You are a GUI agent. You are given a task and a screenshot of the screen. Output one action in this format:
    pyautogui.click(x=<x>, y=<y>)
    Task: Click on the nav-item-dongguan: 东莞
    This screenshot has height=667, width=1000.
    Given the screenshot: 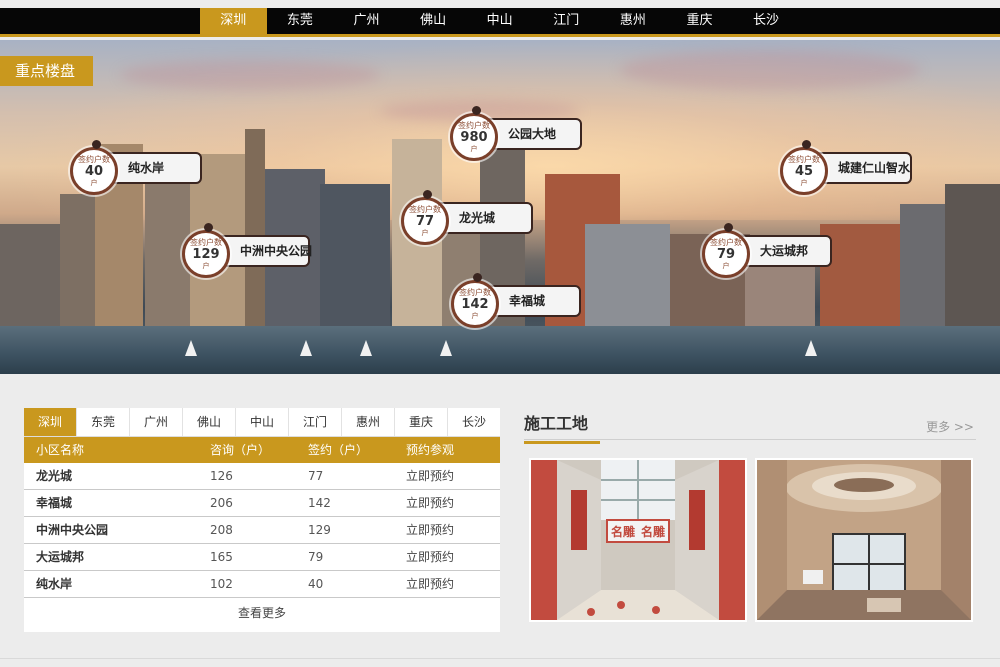 What is the action you would take?
    pyautogui.click(x=300, y=21)
    